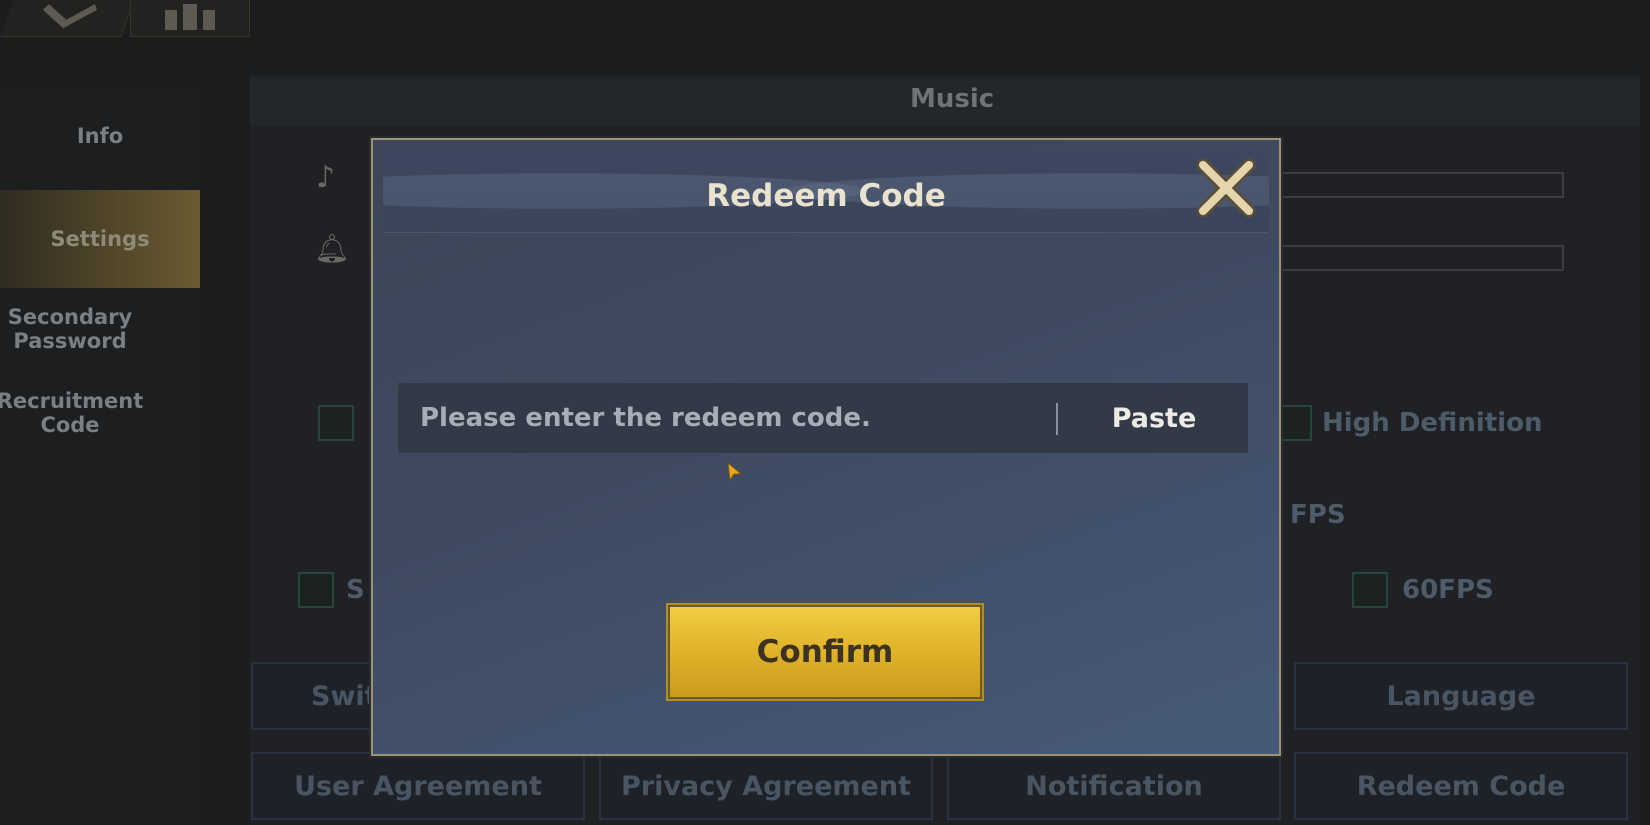  Describe the element at coordinates (344, 696) in the screenshot. I see `switch-button-label: Swit` at that location.